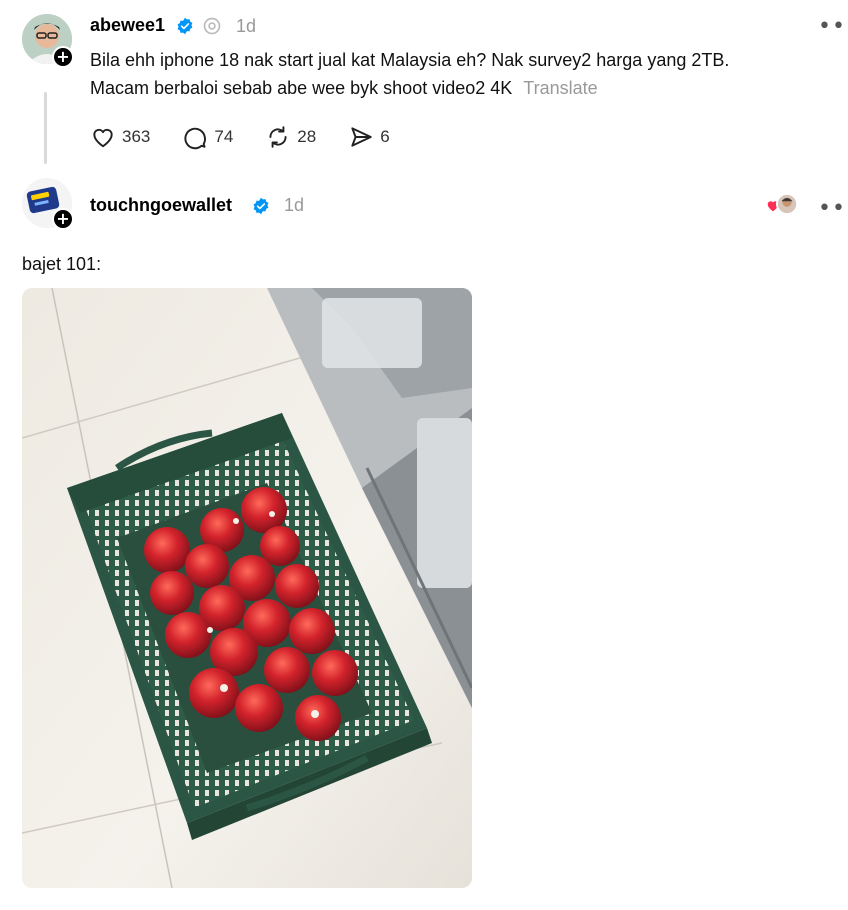 The height and width of the screenshot is (910, 848). Describe the element at coordinates (385, 136) in the screenshot. I see `share-count: 6` at that location.